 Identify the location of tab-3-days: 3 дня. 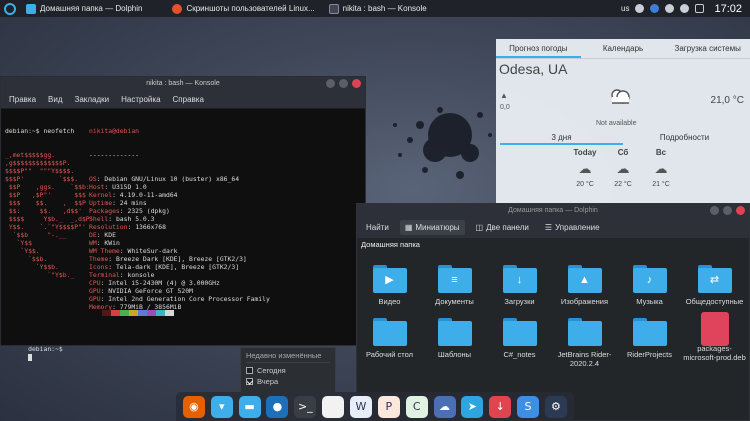
(561, 138).